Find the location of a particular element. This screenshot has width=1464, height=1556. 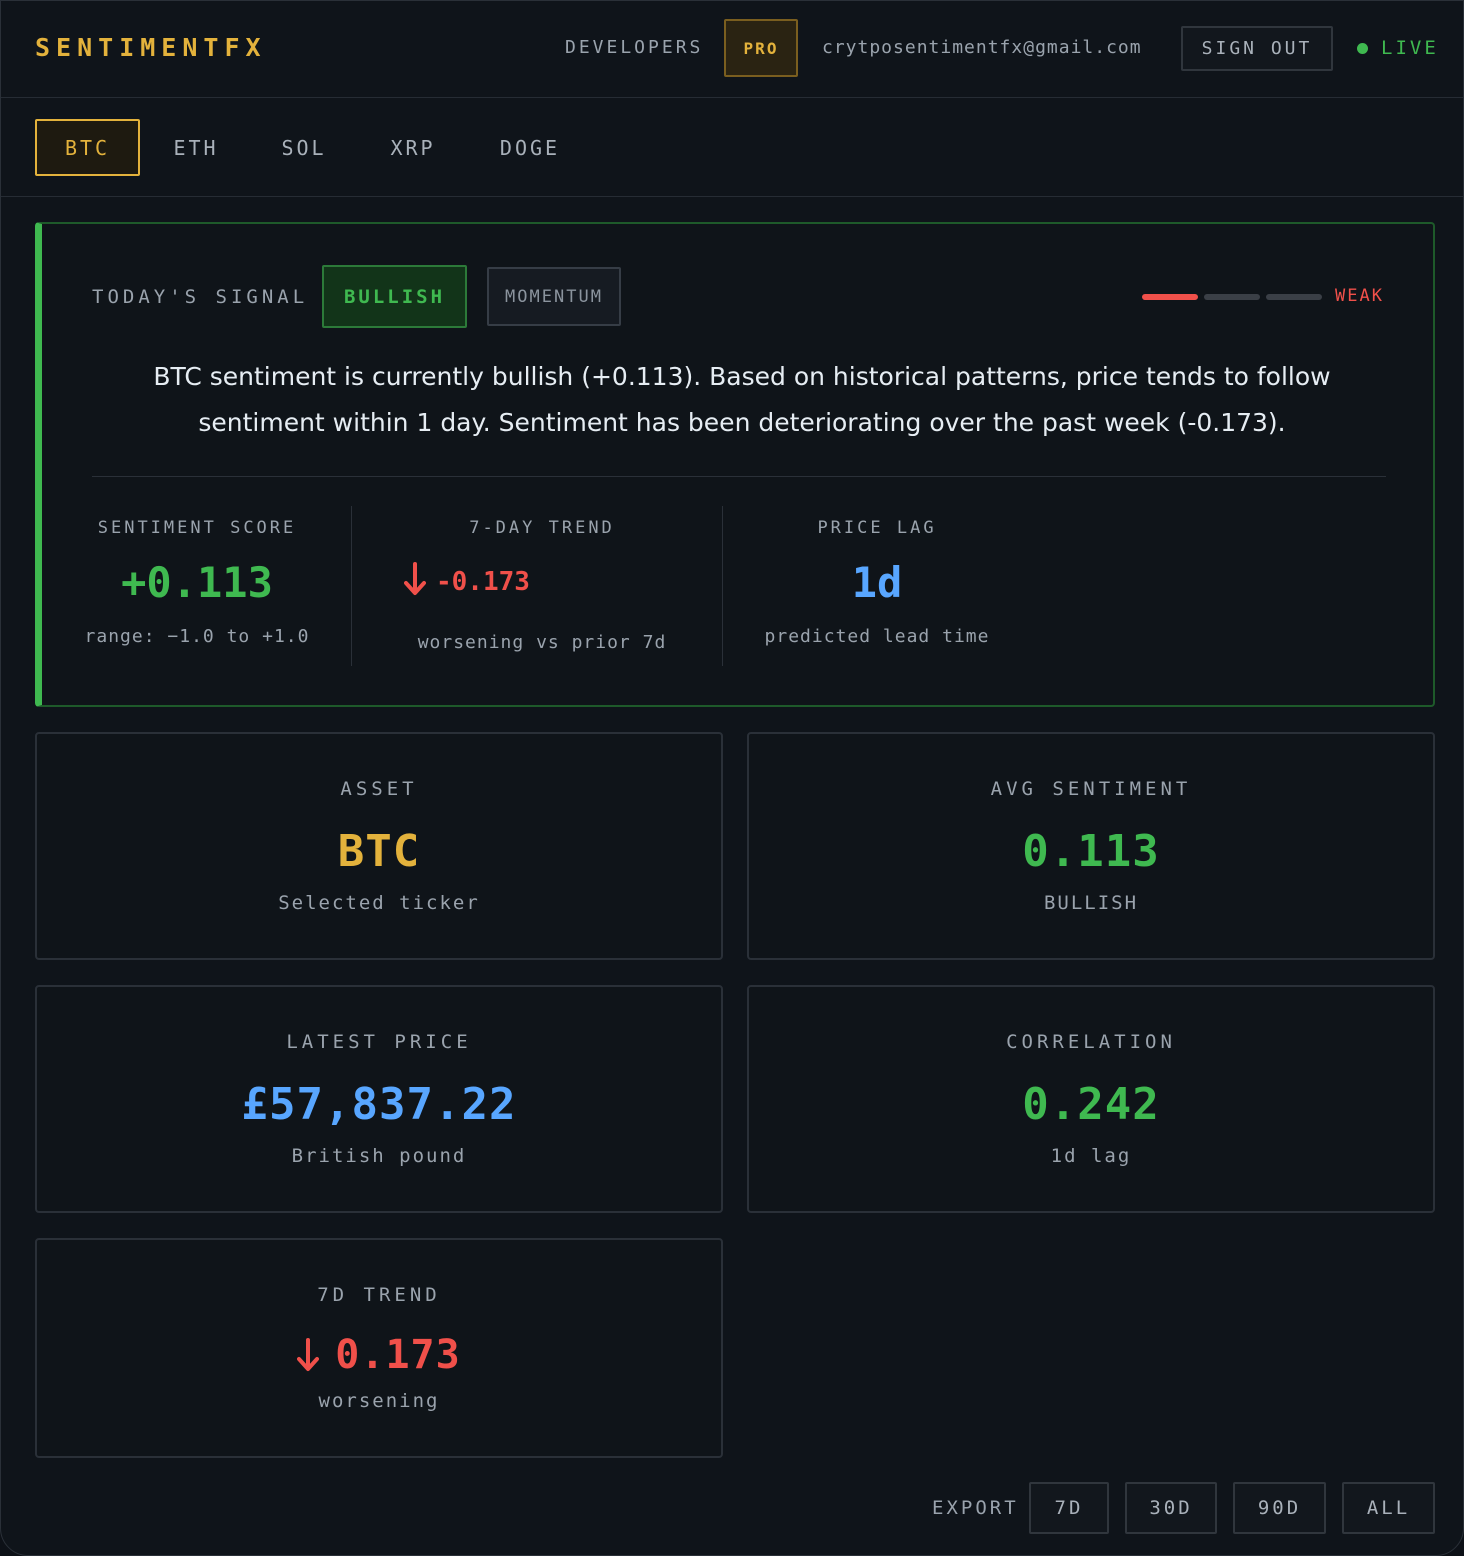

tab-xrp: XRP is located at coordinates (413, 147).